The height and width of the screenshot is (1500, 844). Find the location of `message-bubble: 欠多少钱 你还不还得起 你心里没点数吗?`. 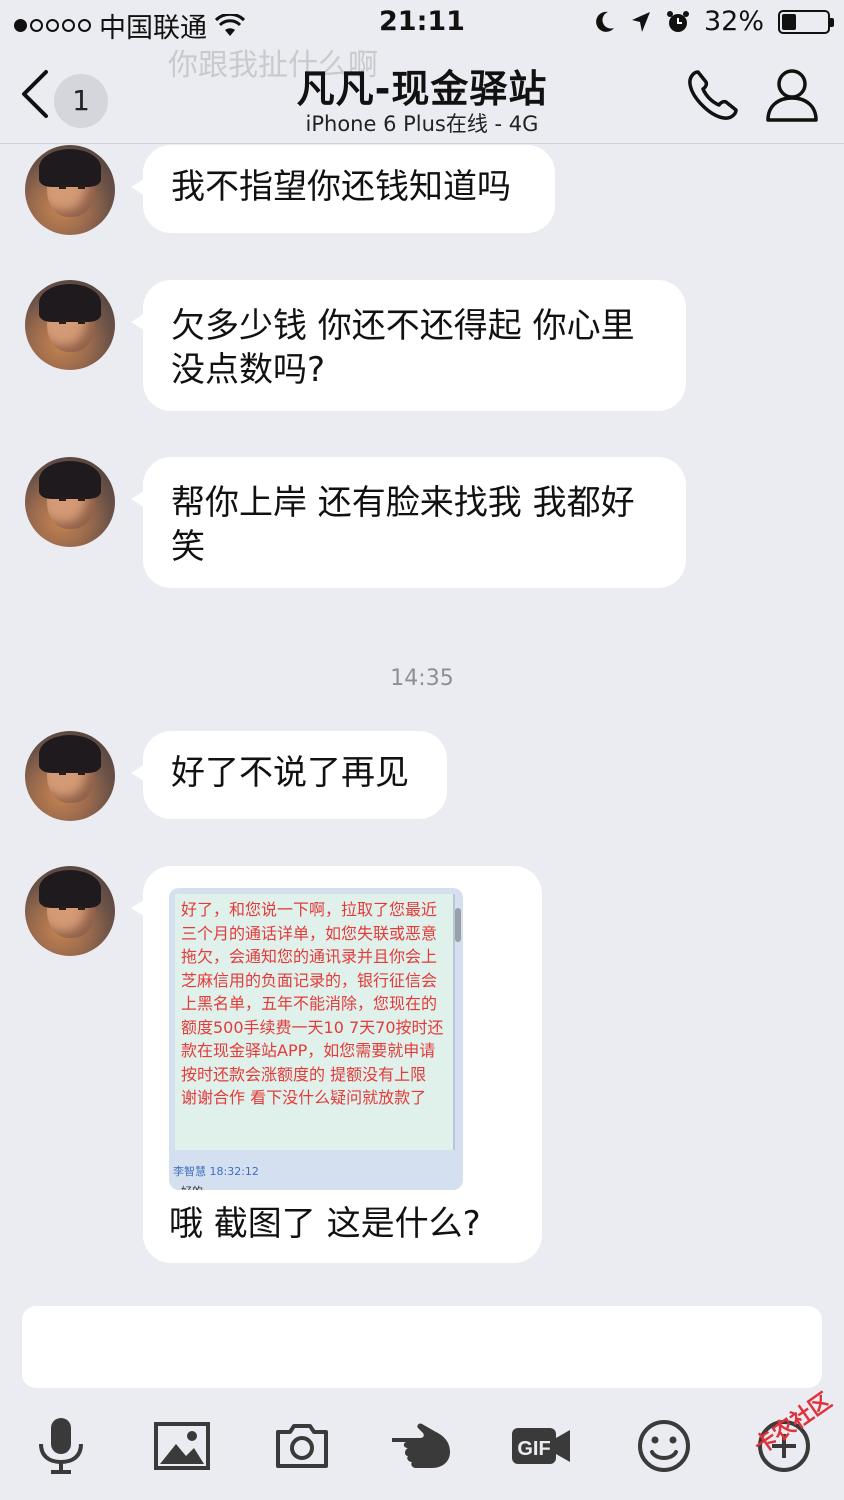

message-bubble: 欠多少钱 你还不还得起 你心里没点数吗? is located at coordinates (408, 345).